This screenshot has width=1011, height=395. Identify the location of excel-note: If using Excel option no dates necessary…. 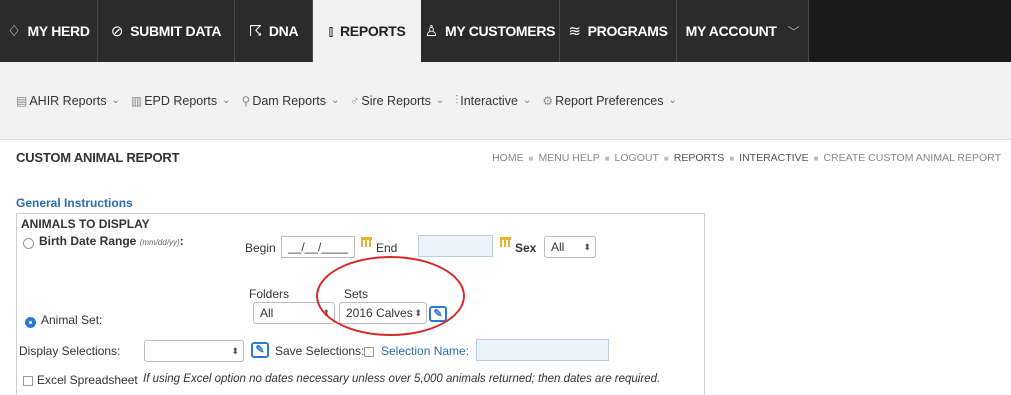
(402, 379).